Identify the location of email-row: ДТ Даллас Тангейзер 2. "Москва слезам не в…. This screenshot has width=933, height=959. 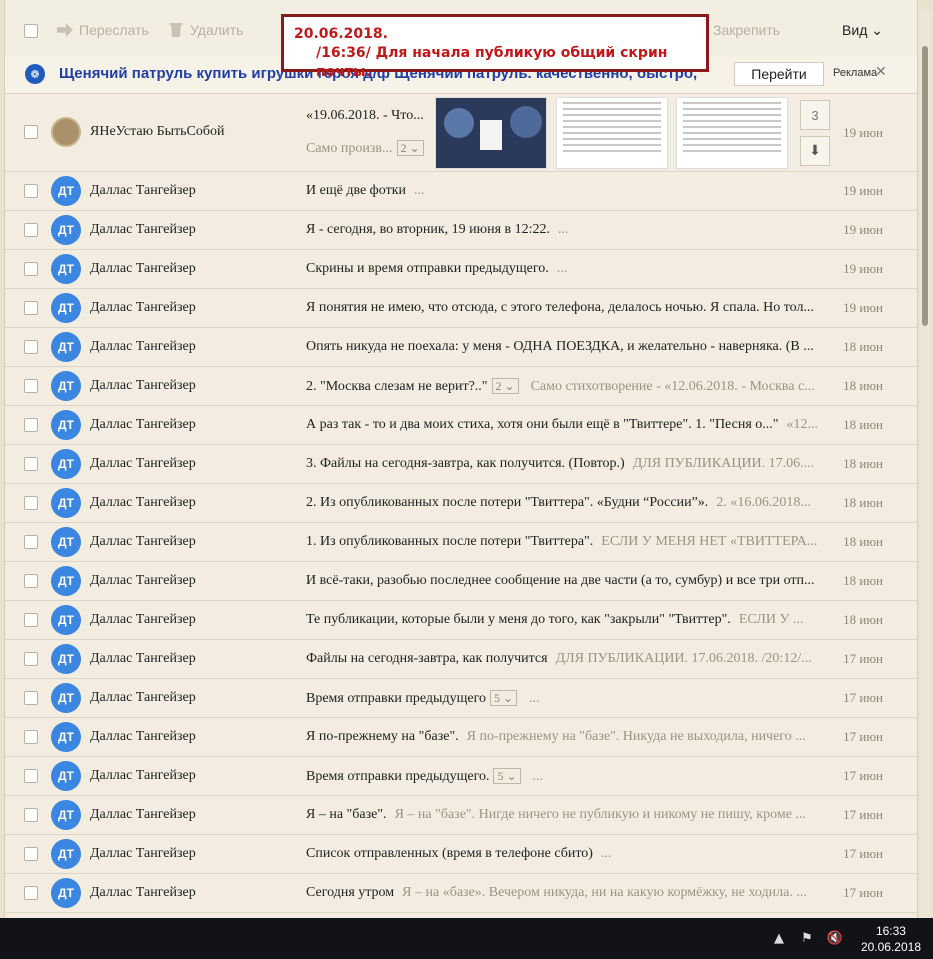
(461, 386).